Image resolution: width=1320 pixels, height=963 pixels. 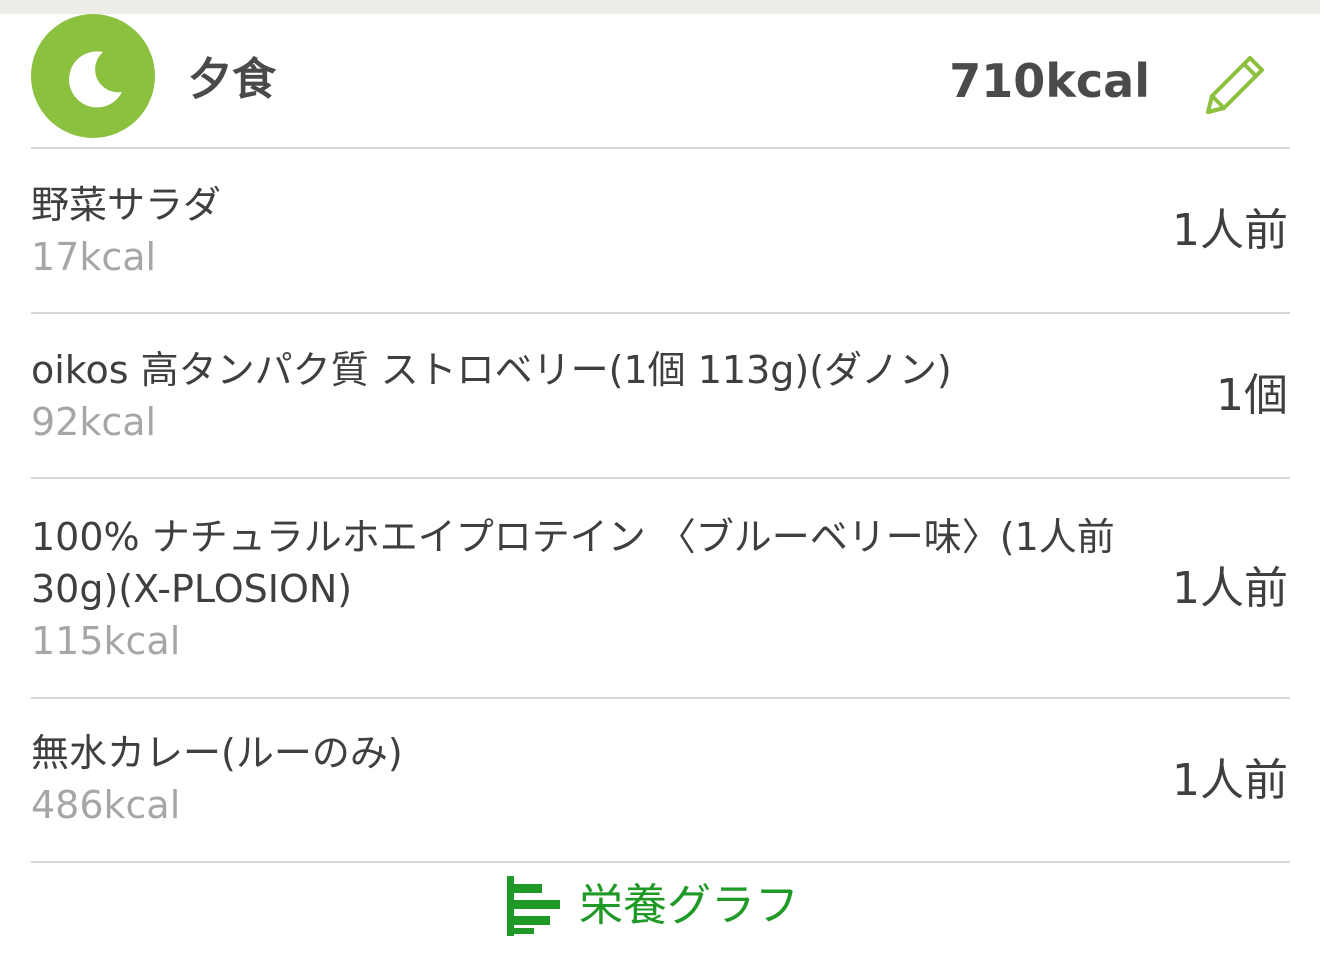 What do you see at coordinates (660, 81) in the screenshot?
I see `meal-header: 夕食 710kcal` at bounding box center [660, 81].